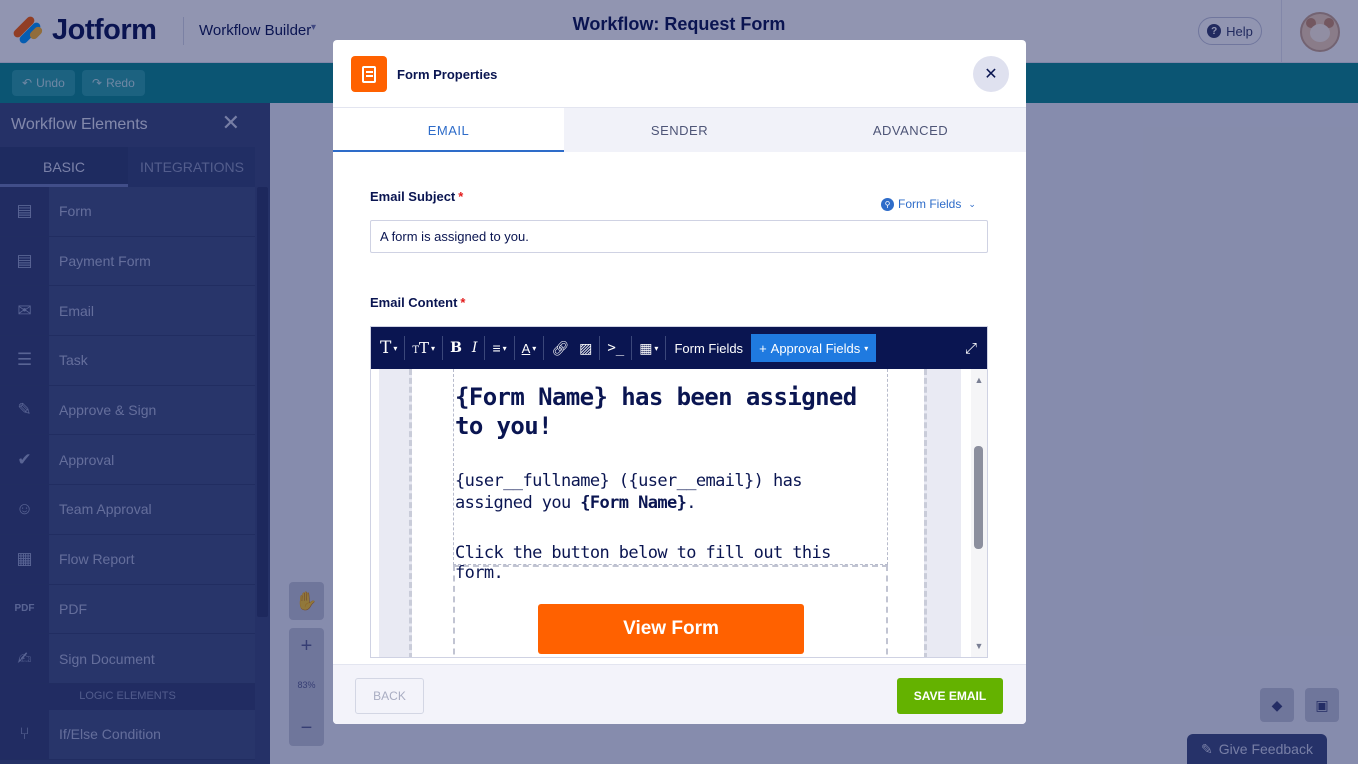  I want to click on tab-advanced: ADVANCED, so click(910, 130).